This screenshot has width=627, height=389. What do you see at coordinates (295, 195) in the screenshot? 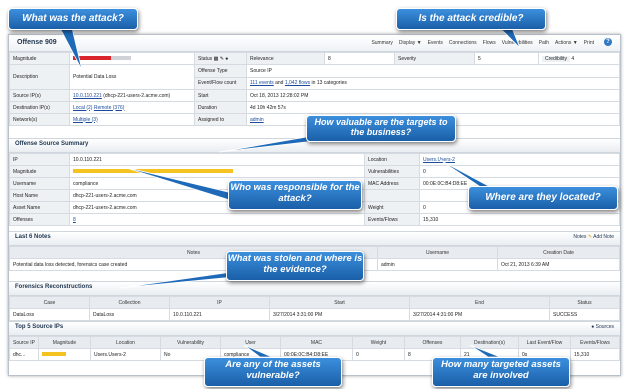
I see `callout-responsible: Who was responsible for the attack?` at bounding box center [295, 195].